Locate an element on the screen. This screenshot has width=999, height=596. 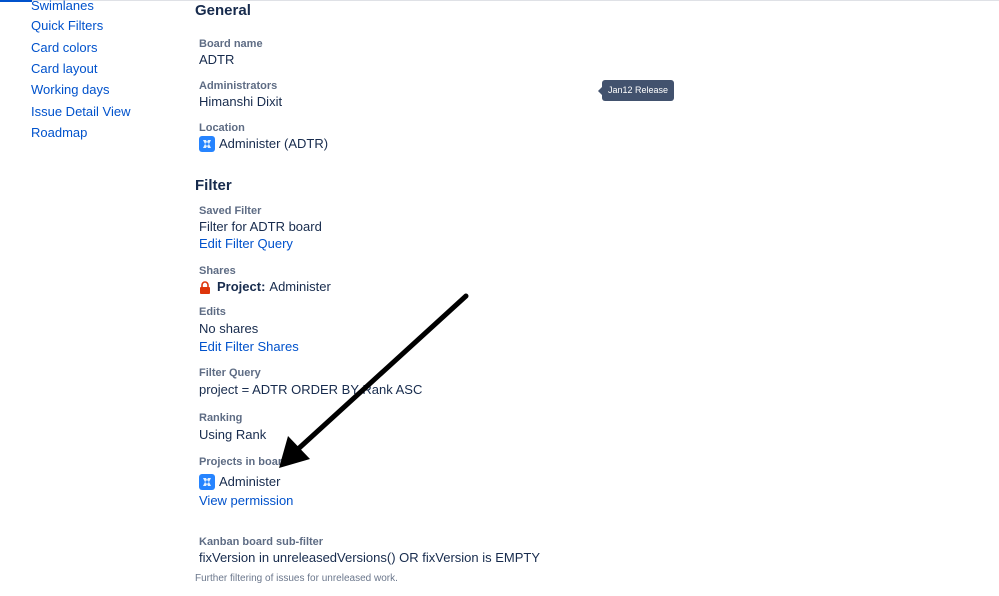
projects-in-board-value: Administer is located at coordinates (239, 482).